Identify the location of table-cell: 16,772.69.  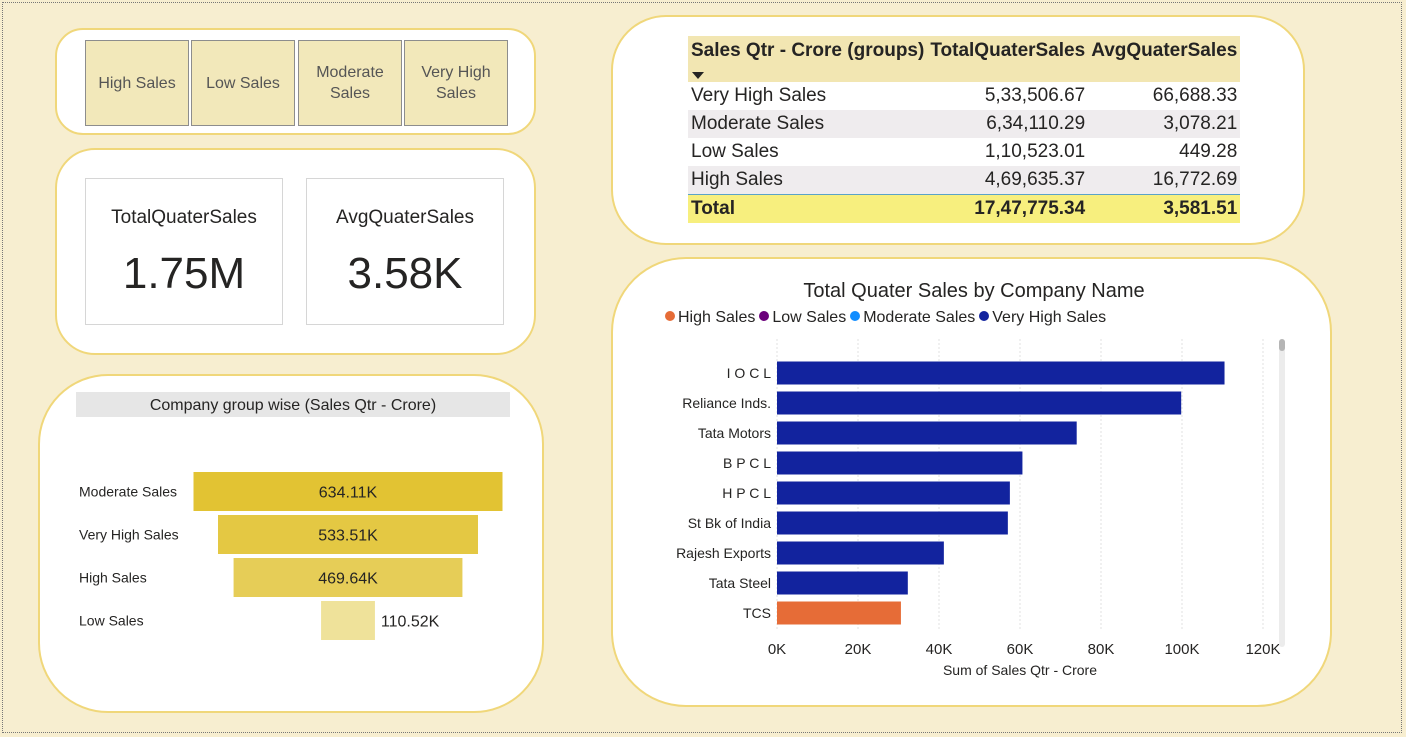
(1164, 180).